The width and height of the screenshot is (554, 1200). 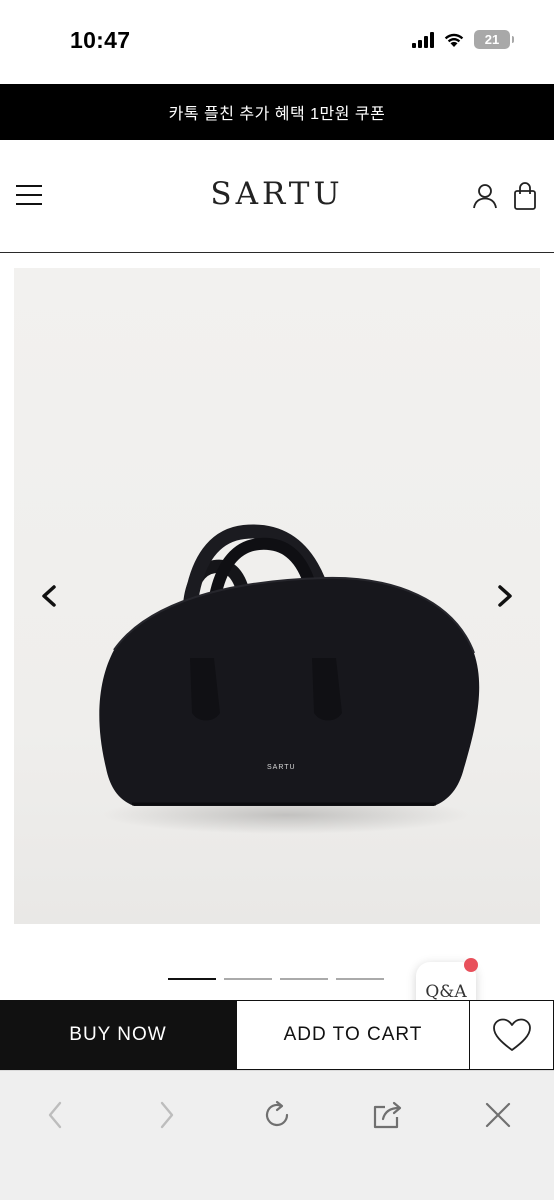 What do you see at coordinates (166, 1115) in the screenshot?
I see `forward-icon` at bounding box center [166, 1115].